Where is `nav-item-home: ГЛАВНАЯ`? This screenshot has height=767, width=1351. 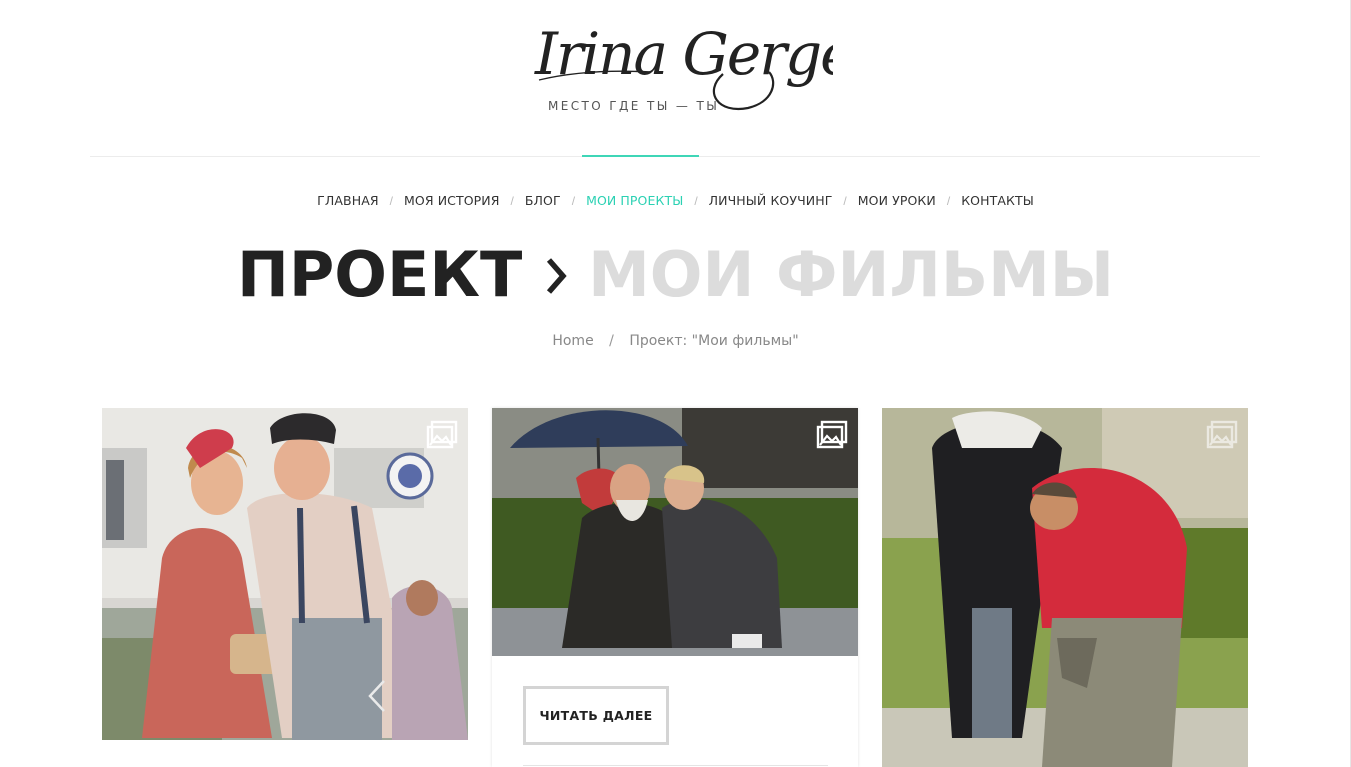
nav-item-home: ГЛАВНАЯ is located at coordinates (348, 200).